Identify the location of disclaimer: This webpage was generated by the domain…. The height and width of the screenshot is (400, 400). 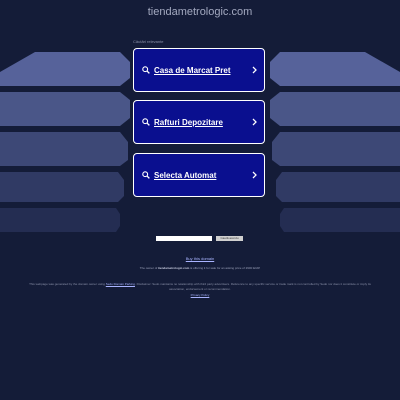
(200, 287).